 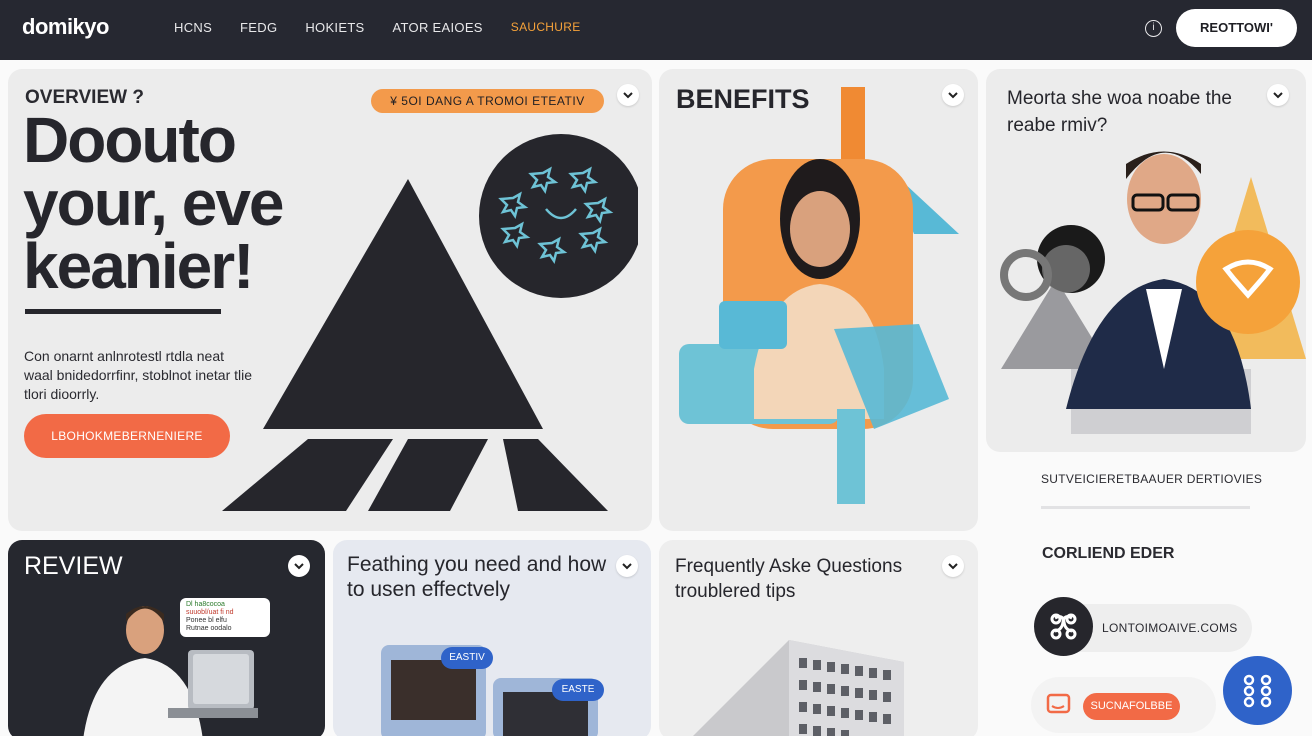 What do you see at coordinates (1145, 507) in the screenshot?
I see `side-divider` at bounding box center [1145, 507].